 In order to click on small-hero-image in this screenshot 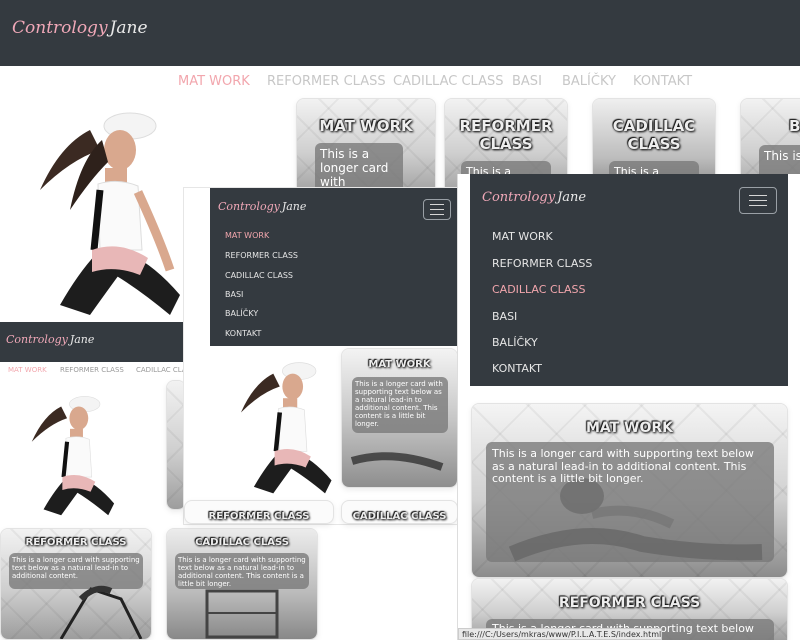, I will do `click(70, 455)`.